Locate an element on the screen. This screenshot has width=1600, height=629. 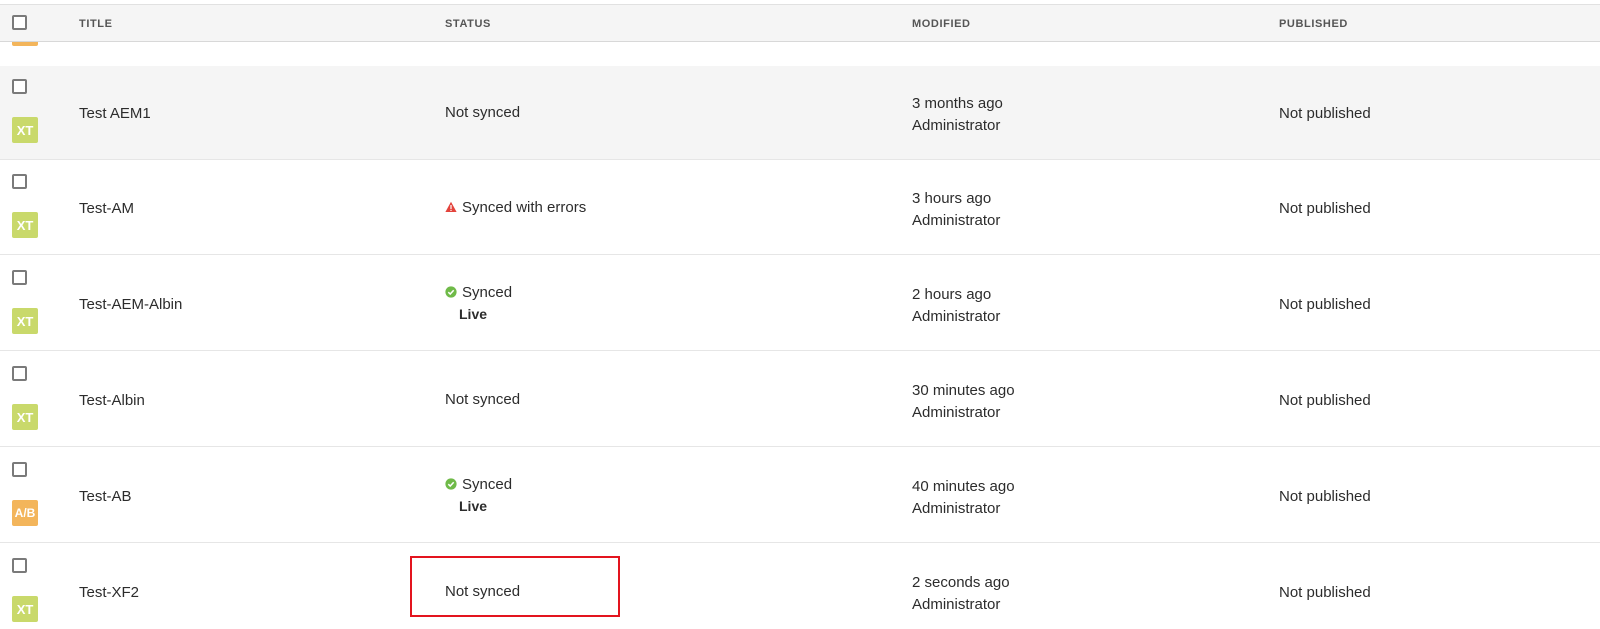
modified-time: 3 months ago is located at coordinates (957, 103).